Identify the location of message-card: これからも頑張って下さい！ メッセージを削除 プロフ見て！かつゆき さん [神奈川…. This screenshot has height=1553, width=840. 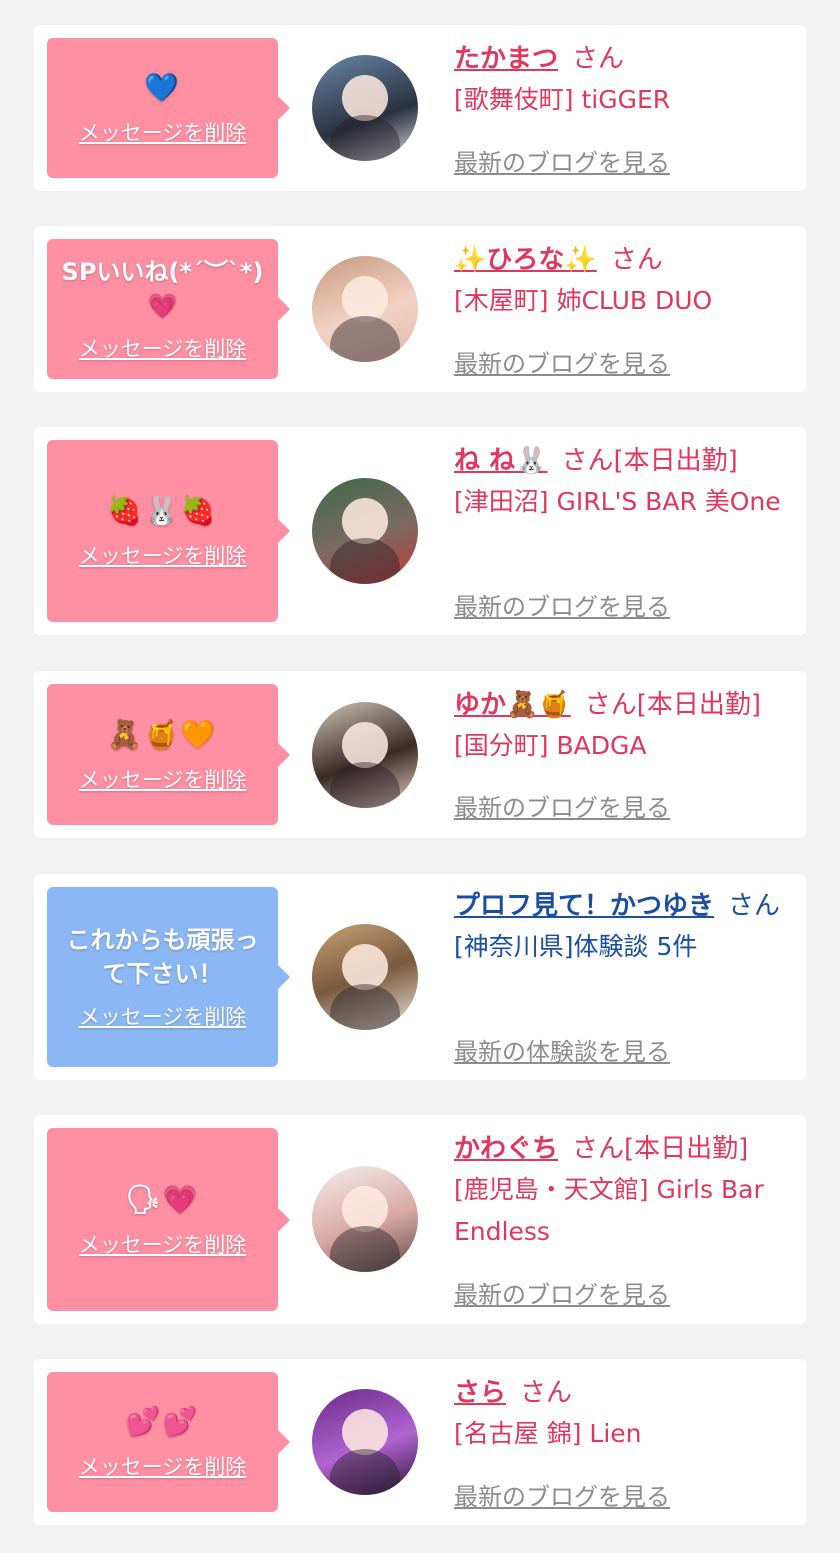
(420, 977).